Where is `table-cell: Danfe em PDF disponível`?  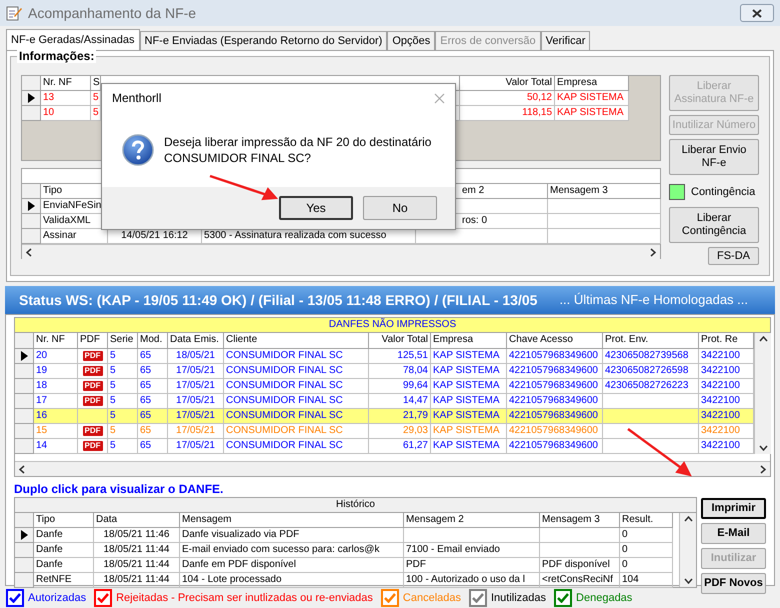
table-cell: Danfe em PDF disponível is located at coordinates (292, 565).